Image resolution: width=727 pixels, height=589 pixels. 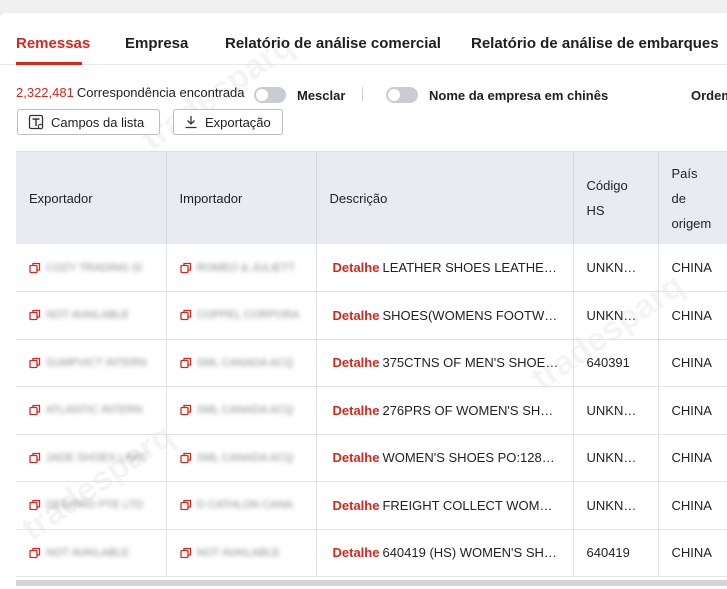 What do you see at coordinates (477, 363) in the screenshot?
I see `description-text: 375CTNS OF MEN'S SHOES PO` at bounding box center [477, 363].